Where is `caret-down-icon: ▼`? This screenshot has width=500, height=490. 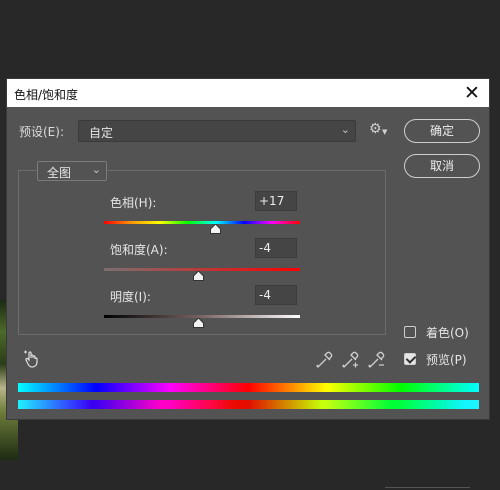
caret-down-icon: ▼ is located at coordinates (385, 132).